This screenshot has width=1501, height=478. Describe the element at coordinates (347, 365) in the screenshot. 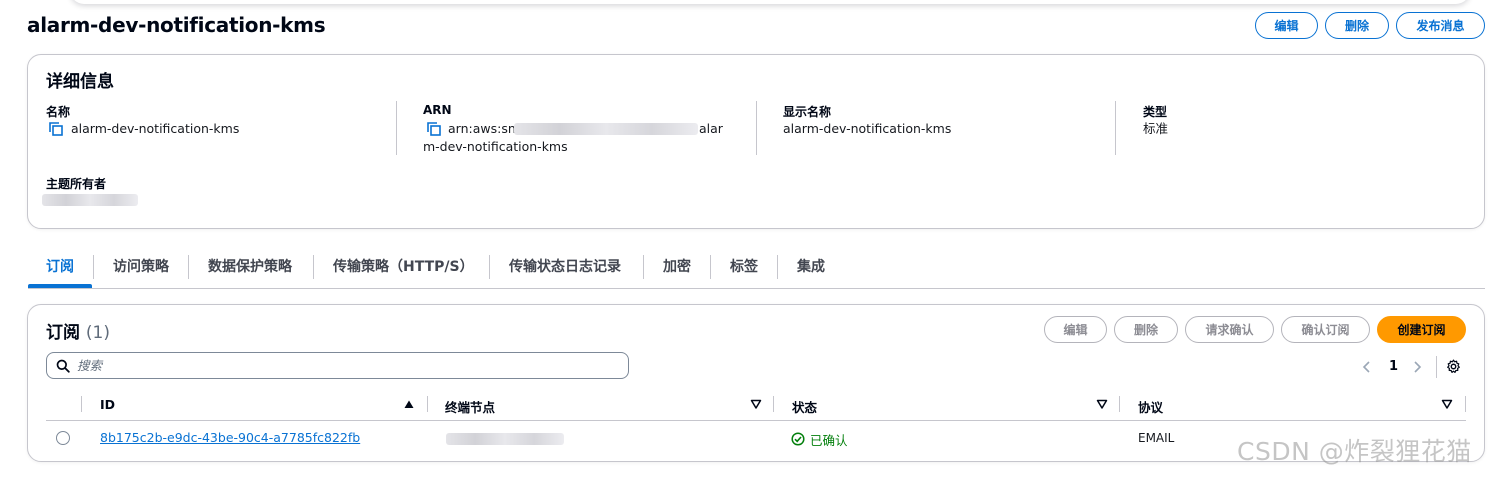

I see `search-input` at that location.